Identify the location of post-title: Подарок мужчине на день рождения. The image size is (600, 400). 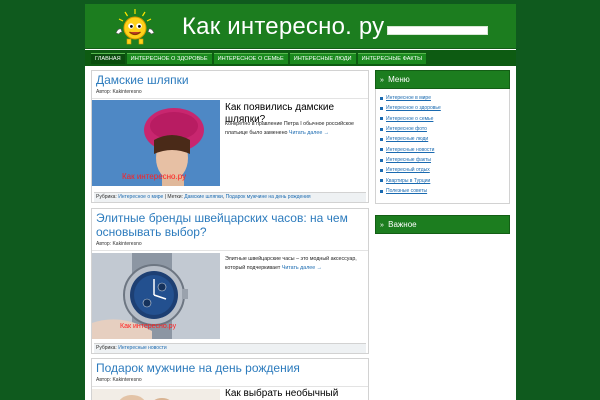
(230, 367).